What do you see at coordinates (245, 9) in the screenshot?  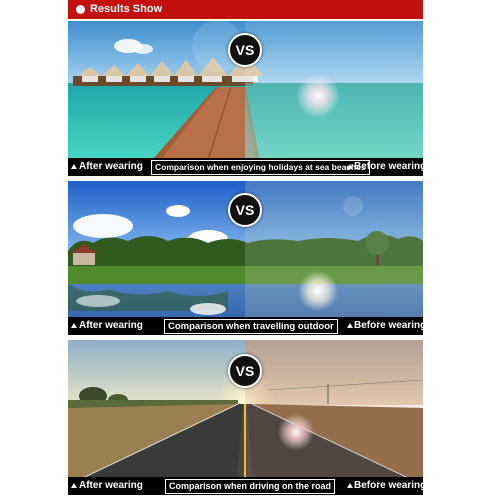 I see `results-header: Results Show` at bounding box center [245, 9].